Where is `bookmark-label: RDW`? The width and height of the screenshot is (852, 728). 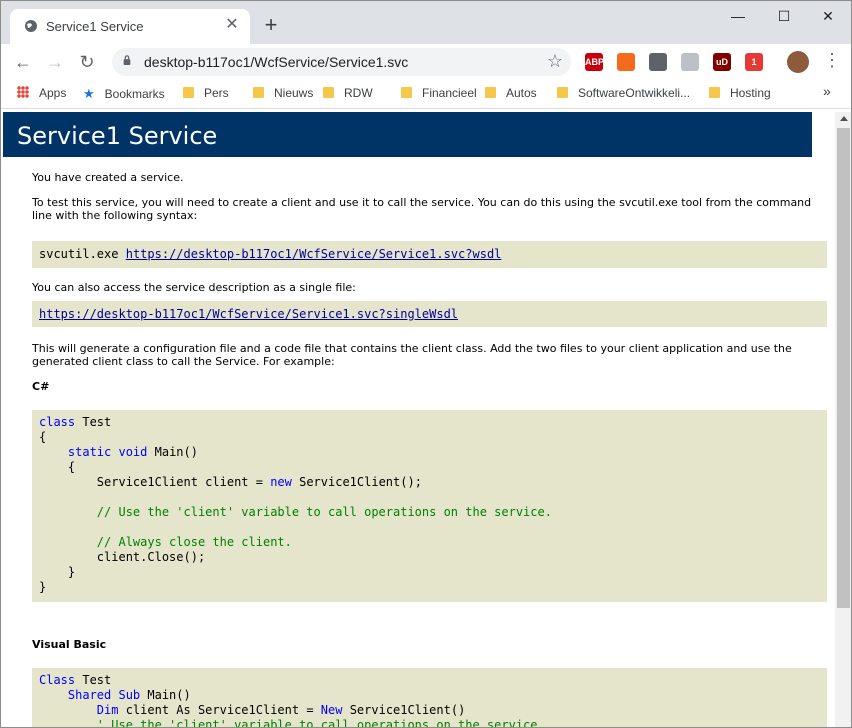
bookmark-label: RDW is located at coordinates (358, 93).